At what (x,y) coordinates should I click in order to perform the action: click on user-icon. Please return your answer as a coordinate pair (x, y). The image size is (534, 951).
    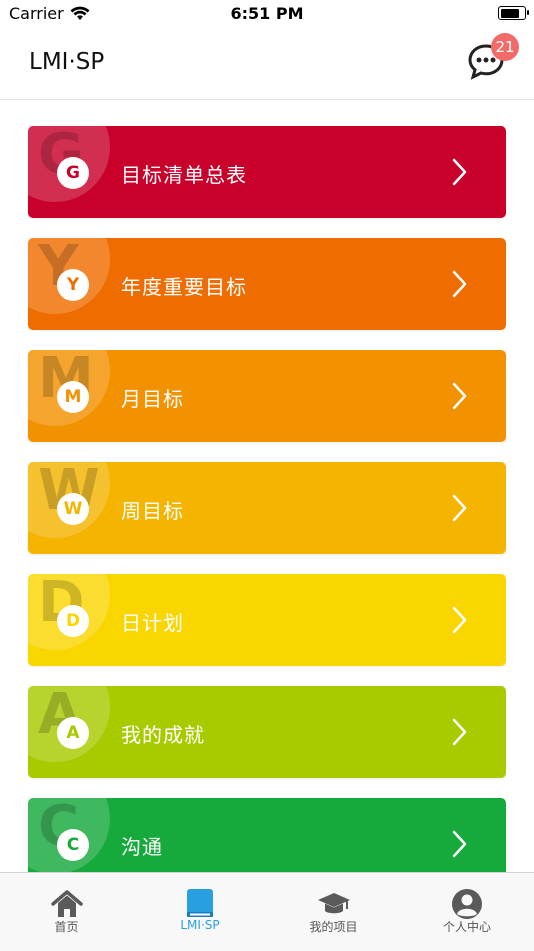
    Looking at the image, I should click on (467, 904).